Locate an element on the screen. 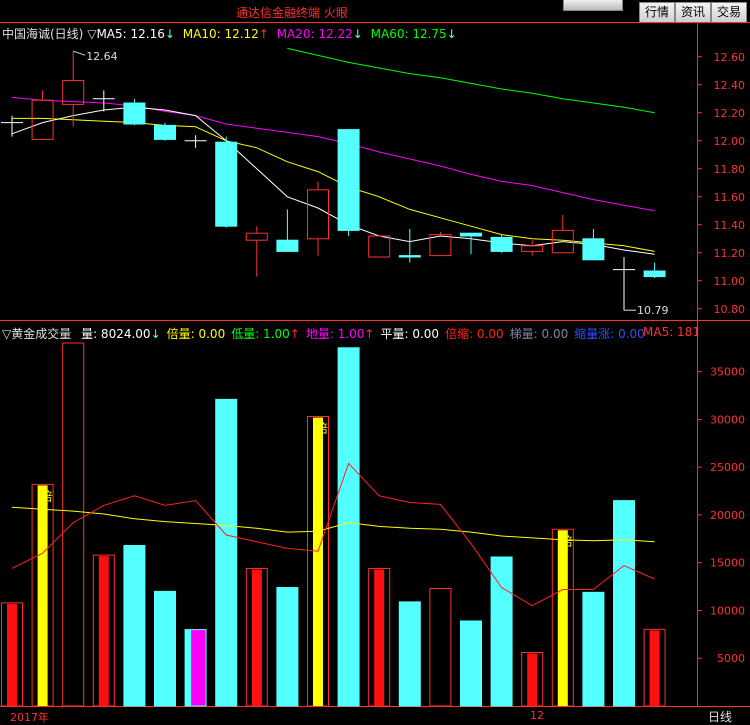  volume-tick-label: 20000 is located at coordinates (727, 515).